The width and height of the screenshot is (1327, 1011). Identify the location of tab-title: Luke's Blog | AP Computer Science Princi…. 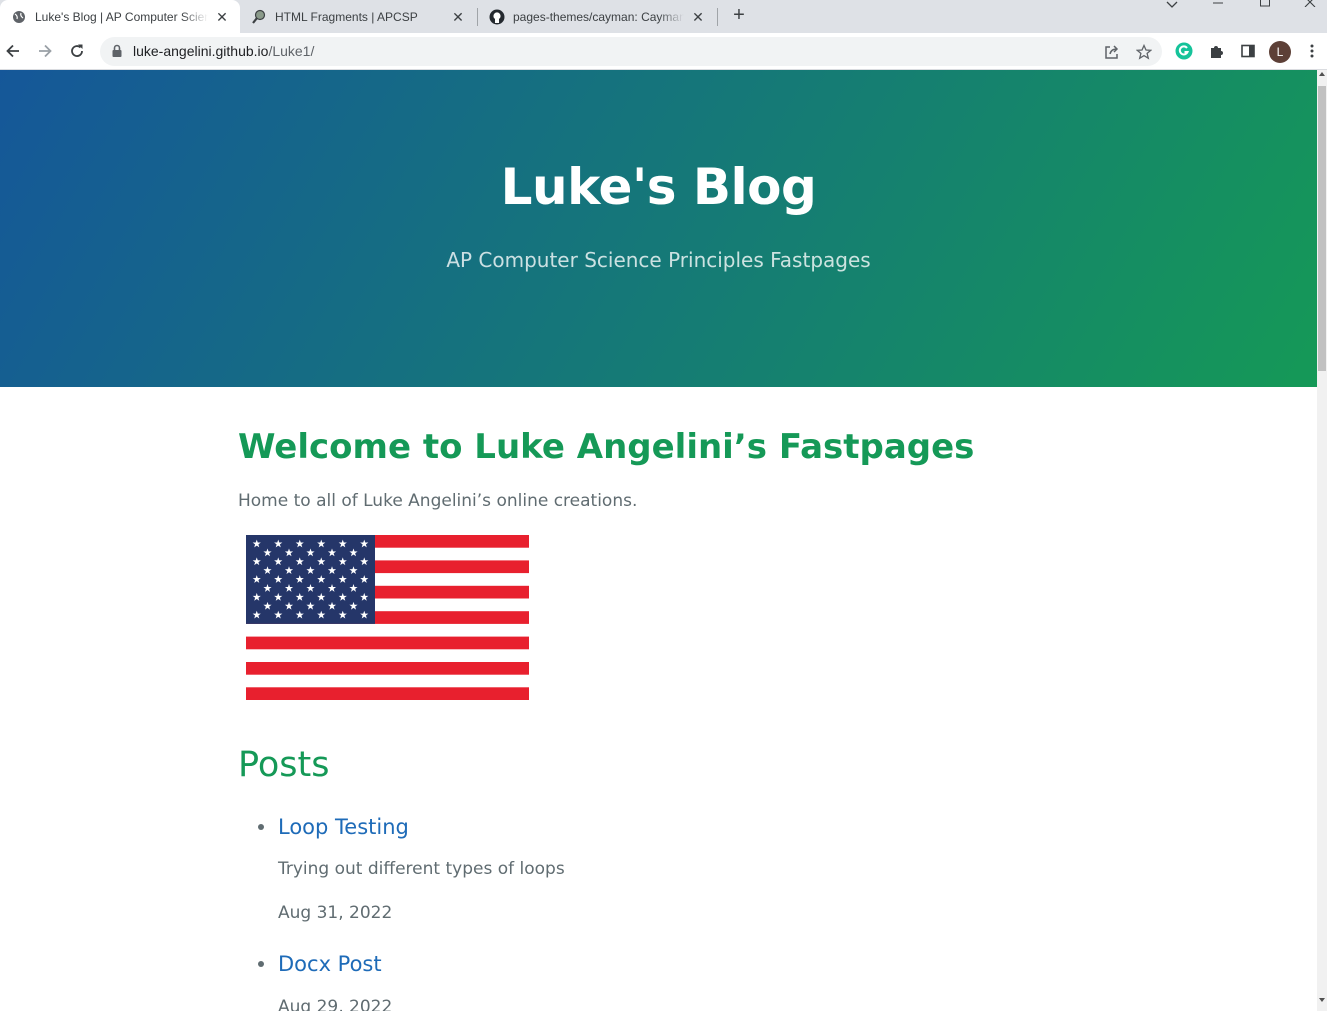
(121, 16).